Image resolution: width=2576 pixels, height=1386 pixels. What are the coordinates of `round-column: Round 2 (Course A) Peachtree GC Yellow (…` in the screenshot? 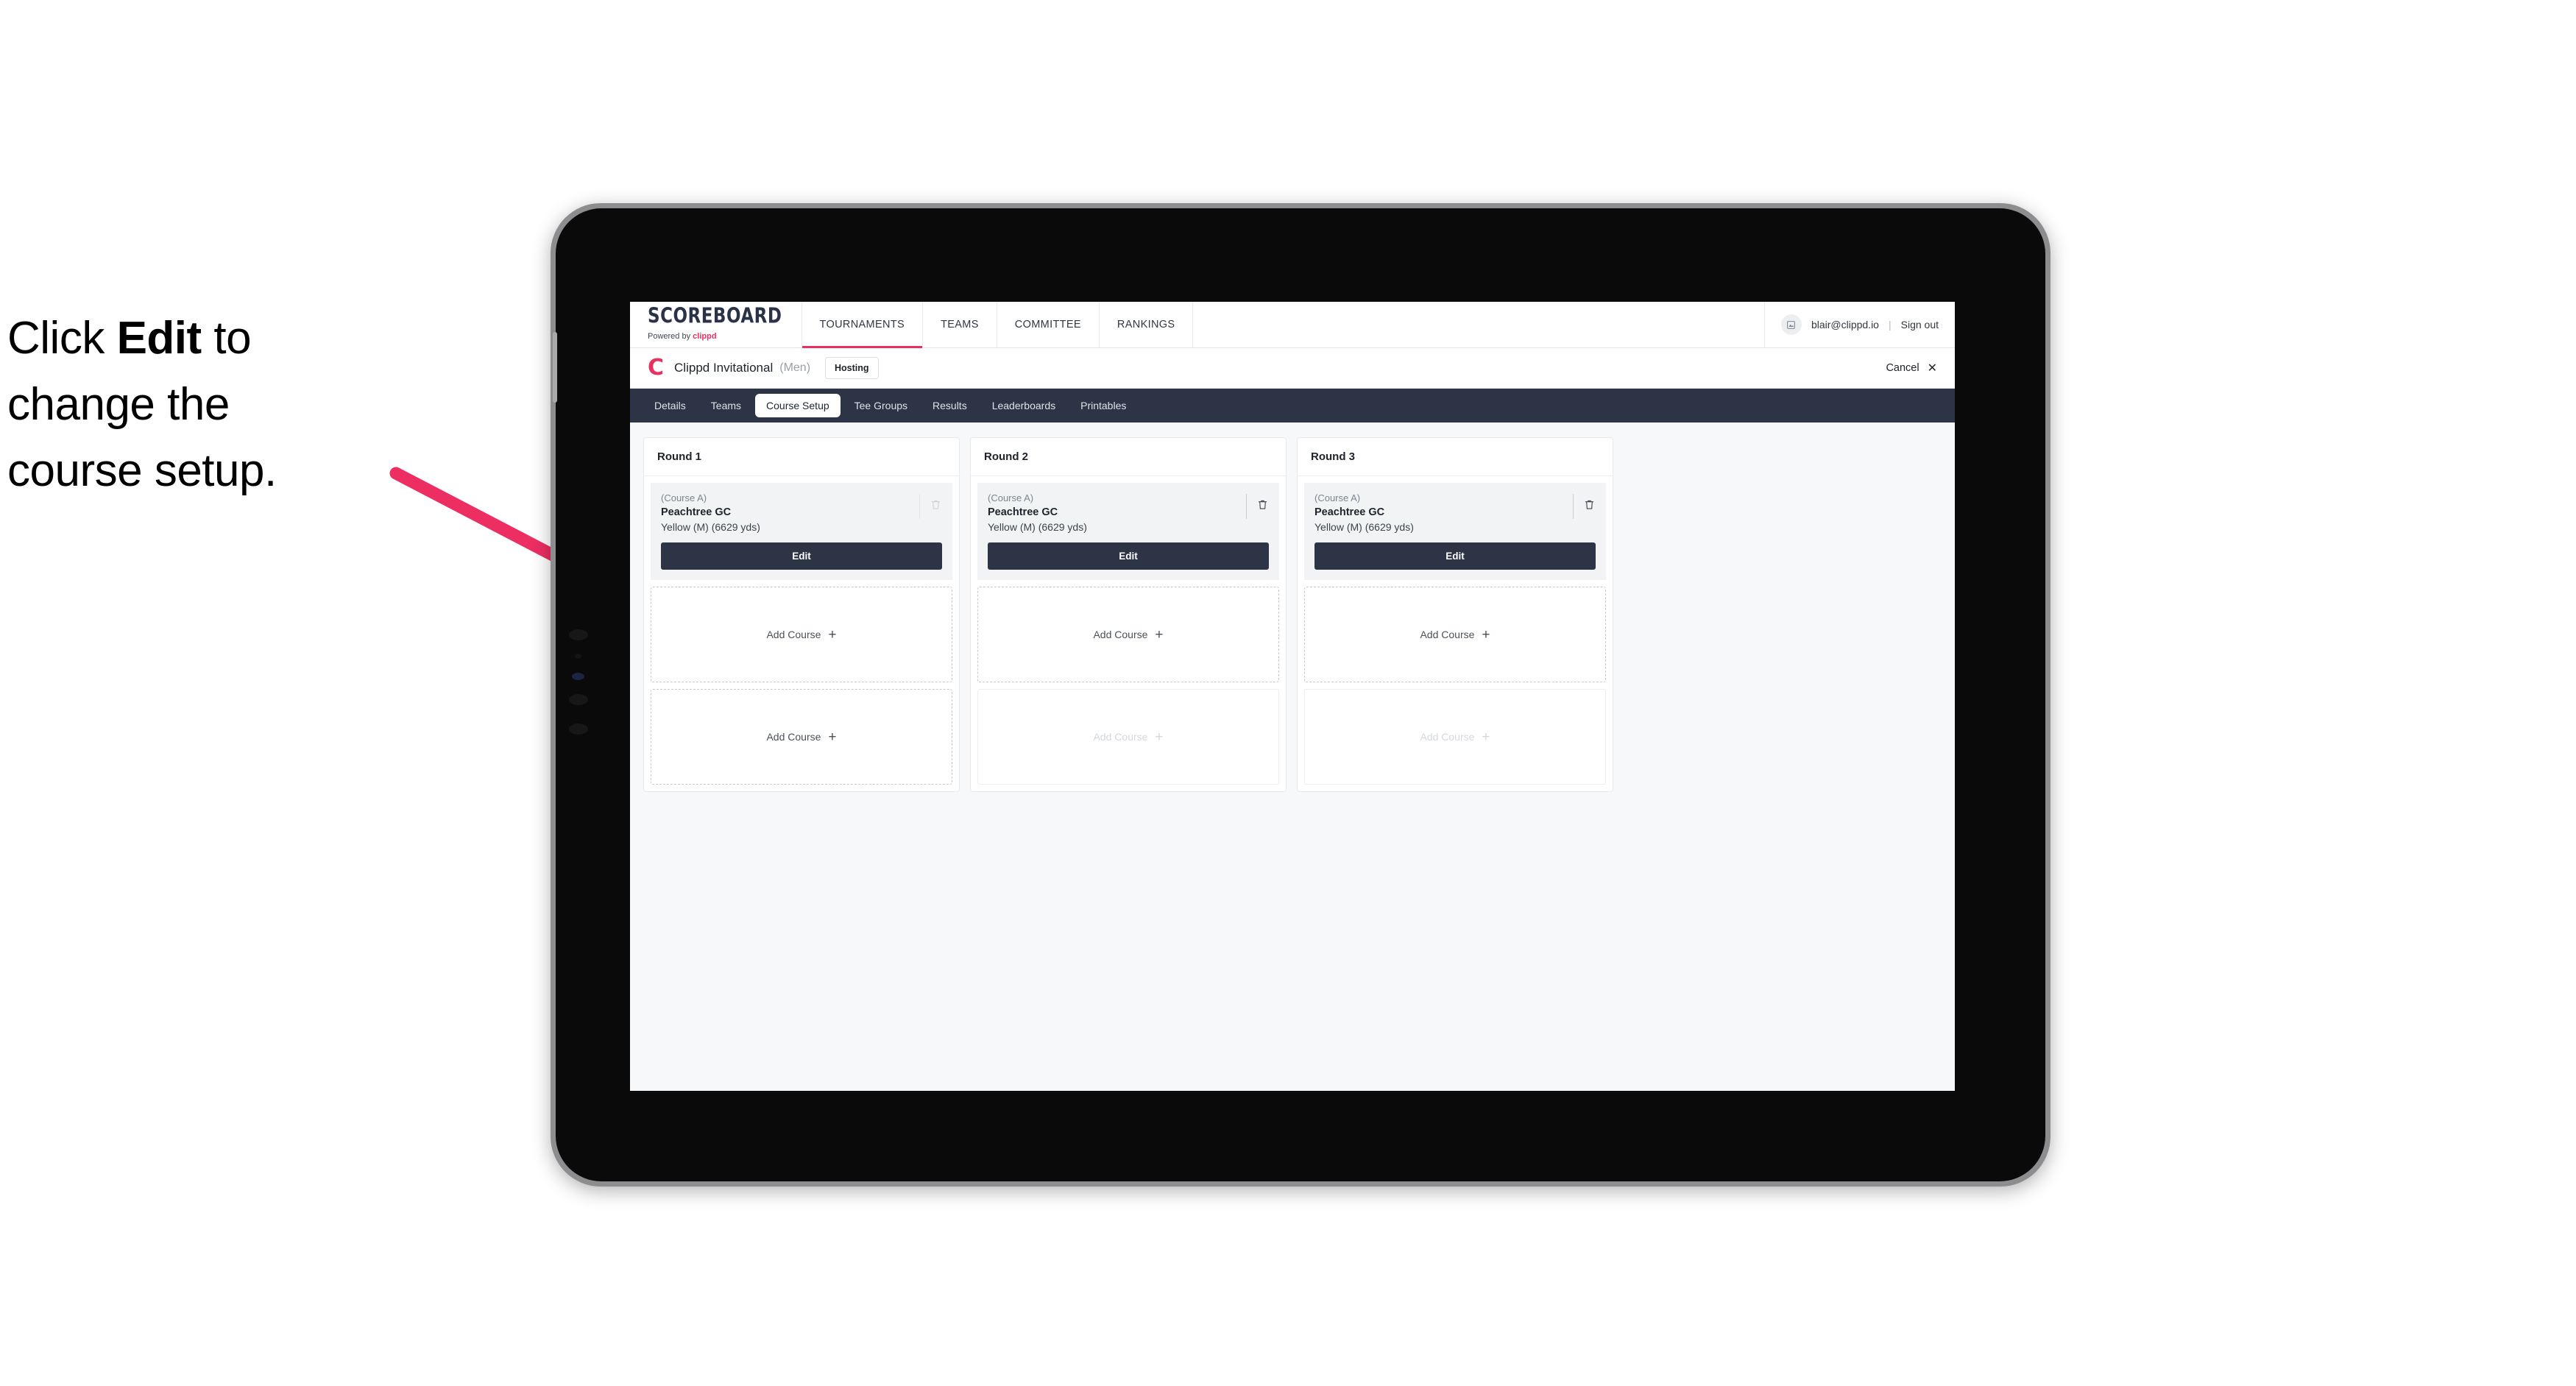 It's located at (1128, 614).